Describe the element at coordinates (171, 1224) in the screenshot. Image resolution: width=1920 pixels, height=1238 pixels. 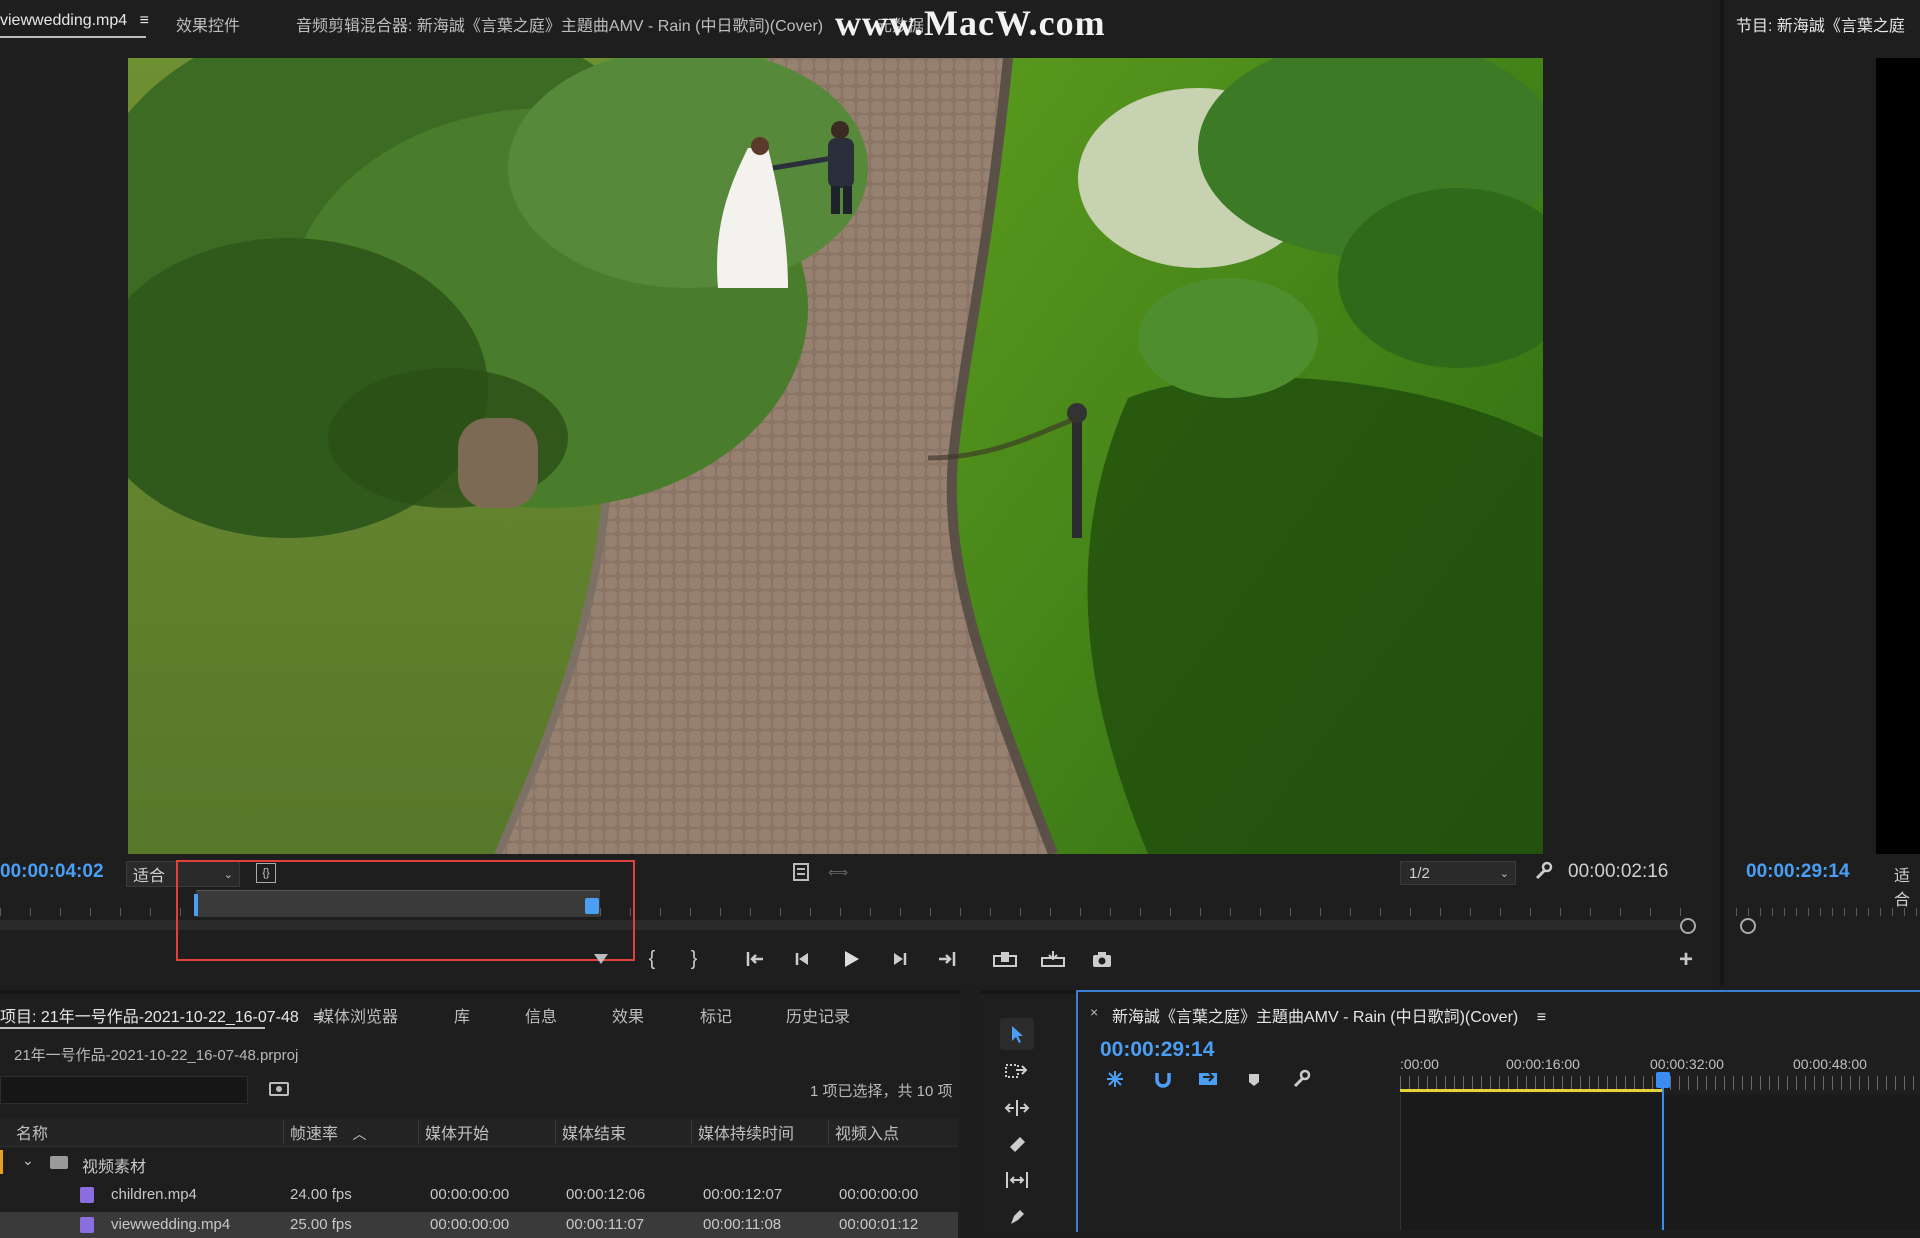
I see `clip-name: viewwedding.mp4` at that location.